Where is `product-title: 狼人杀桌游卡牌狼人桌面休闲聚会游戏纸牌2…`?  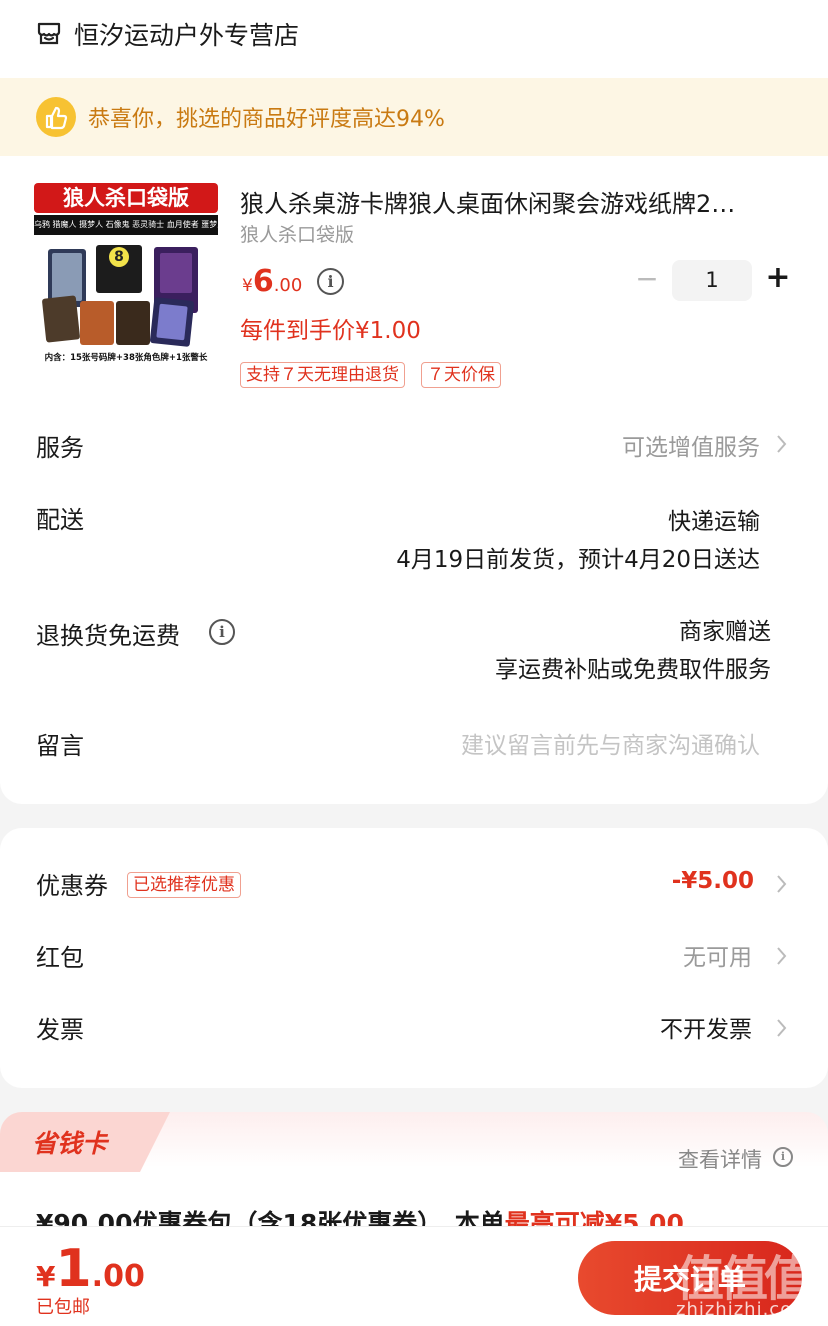 product-title: 狼人杀桌游卡牌狼人桌面休闲聚会游戏纸牌2… is located at coordinates (487, 201).